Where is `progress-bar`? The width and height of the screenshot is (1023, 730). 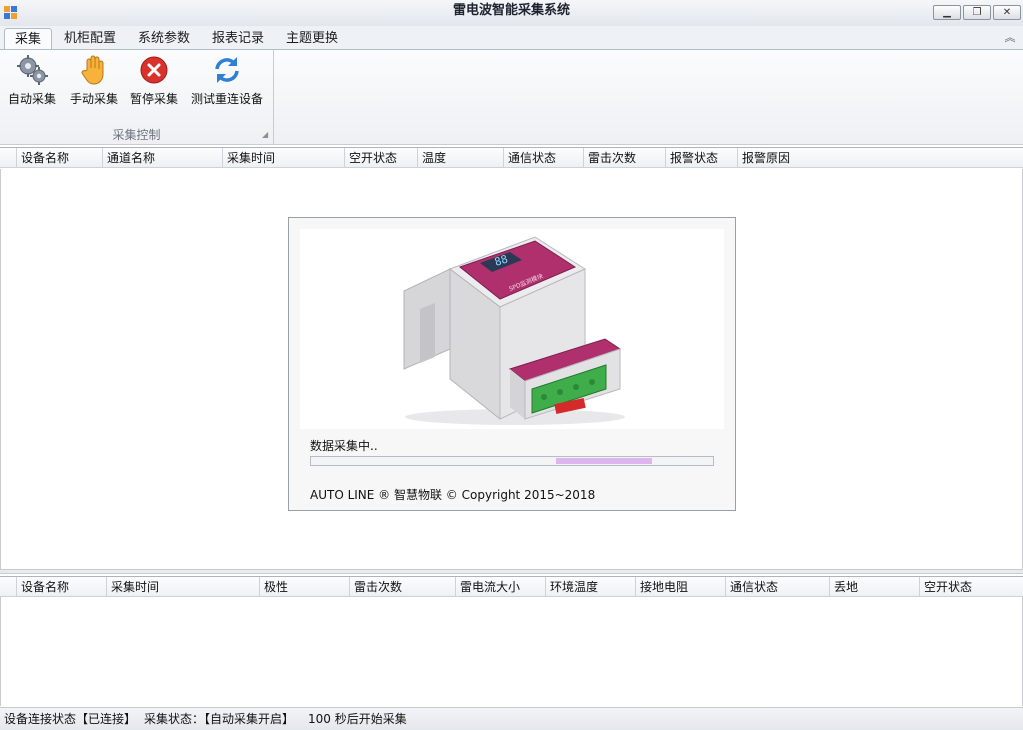 progress-bar is located at coordinates (512, 461).